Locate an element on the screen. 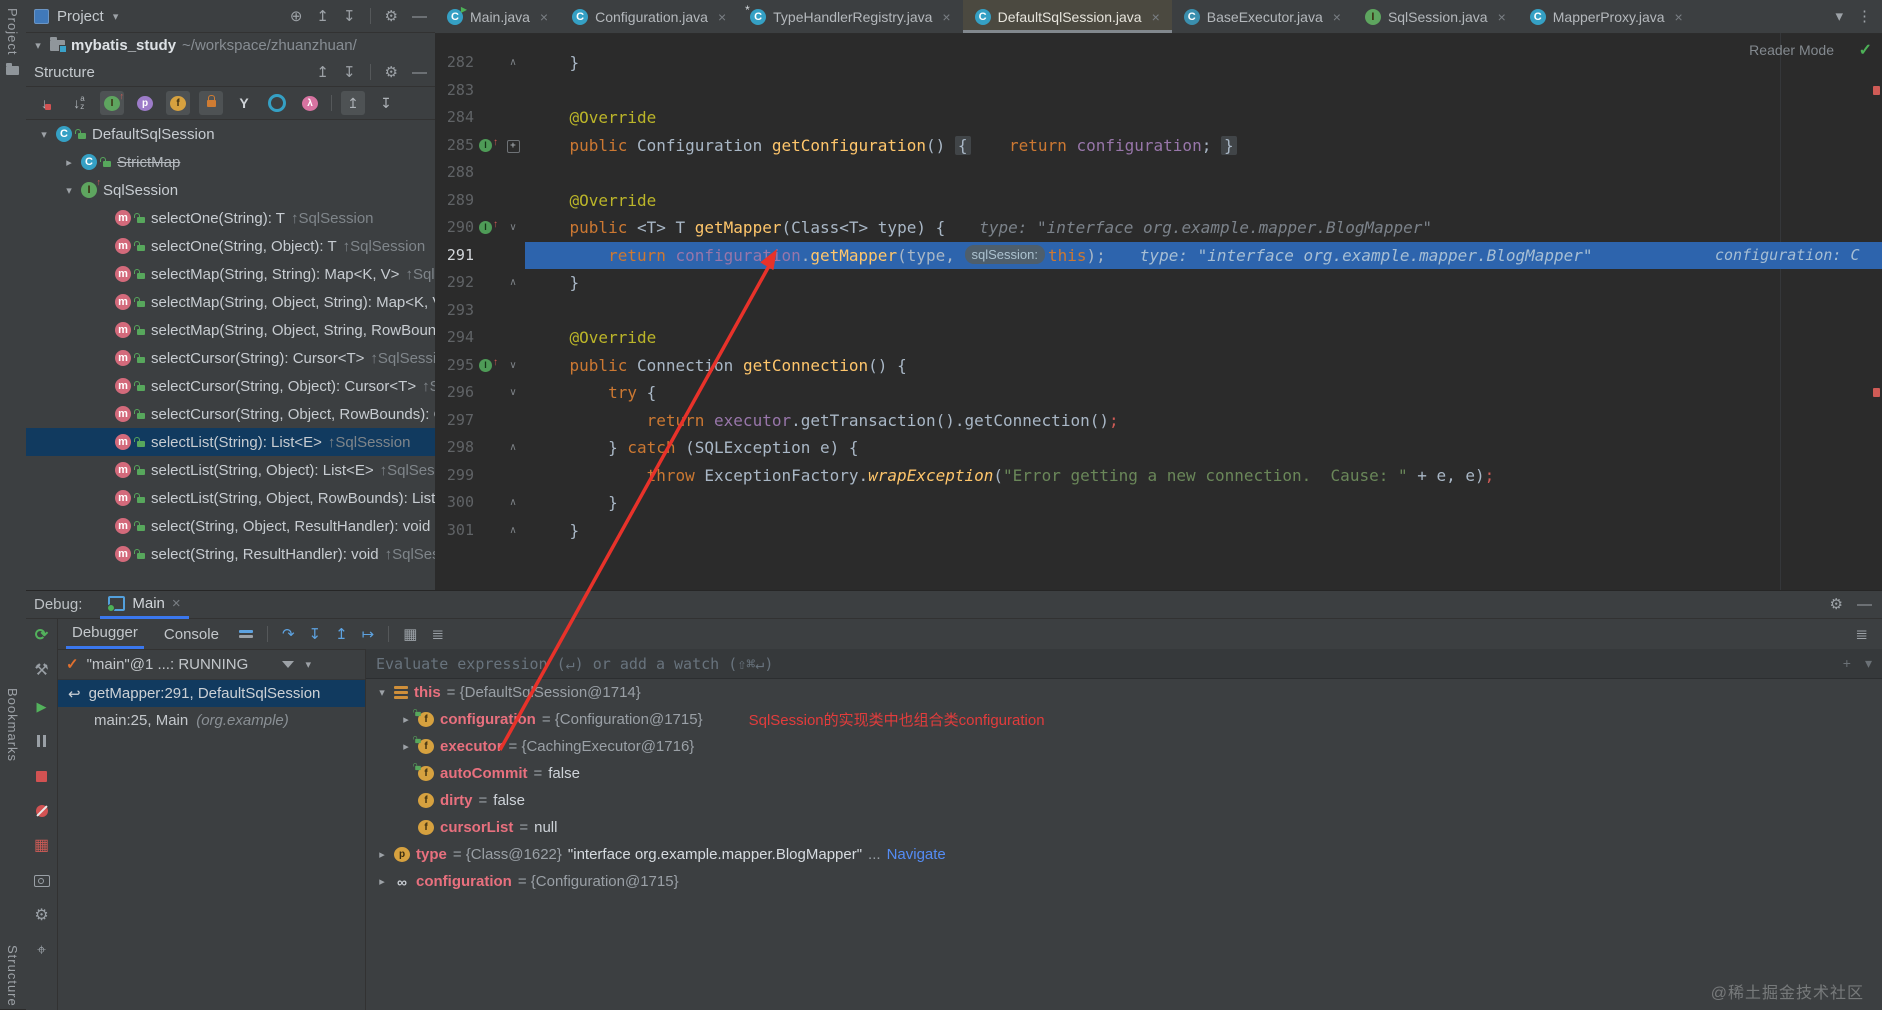  resume-icon: ▶ is located at coordinates (42, 706).